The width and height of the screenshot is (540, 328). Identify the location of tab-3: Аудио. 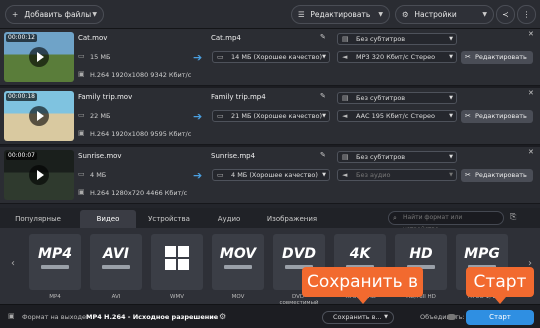
(229, 219).